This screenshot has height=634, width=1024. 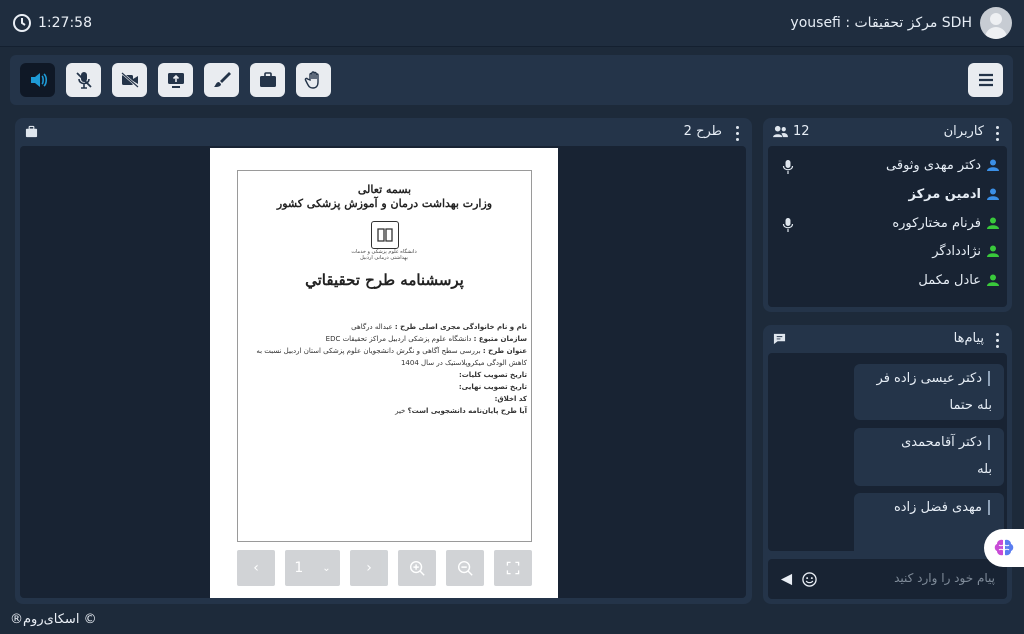 I want to click on message: دکتر عیسی زاده فر بله حتما, so click(x=929, y=392).